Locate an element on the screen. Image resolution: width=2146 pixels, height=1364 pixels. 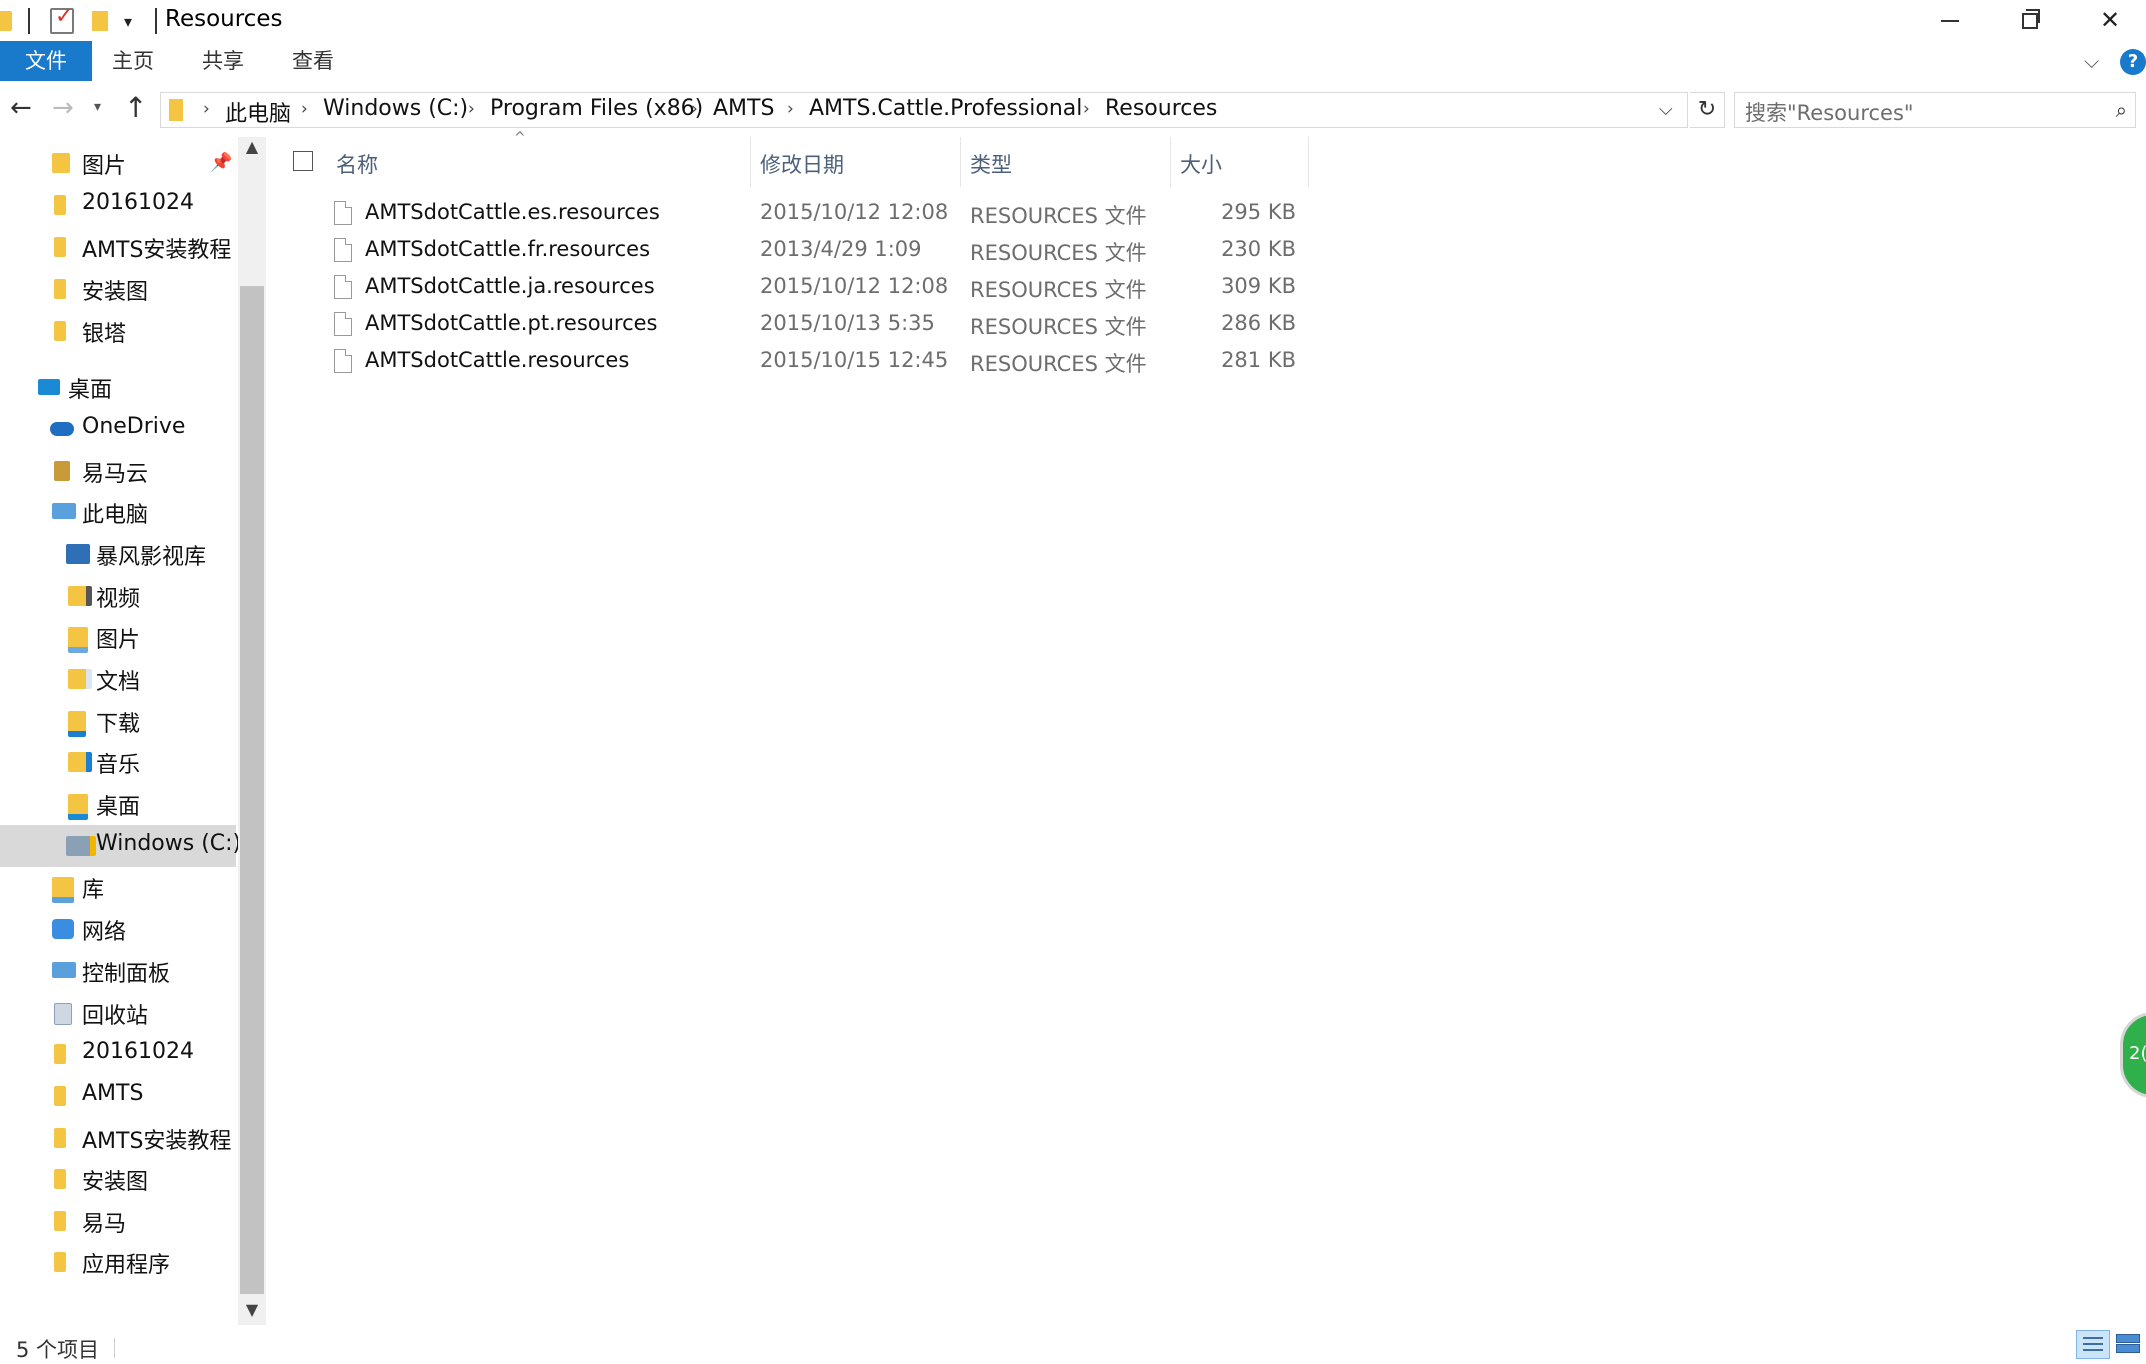
search-icon: ⌕ is located at coordinates (2121, 110).